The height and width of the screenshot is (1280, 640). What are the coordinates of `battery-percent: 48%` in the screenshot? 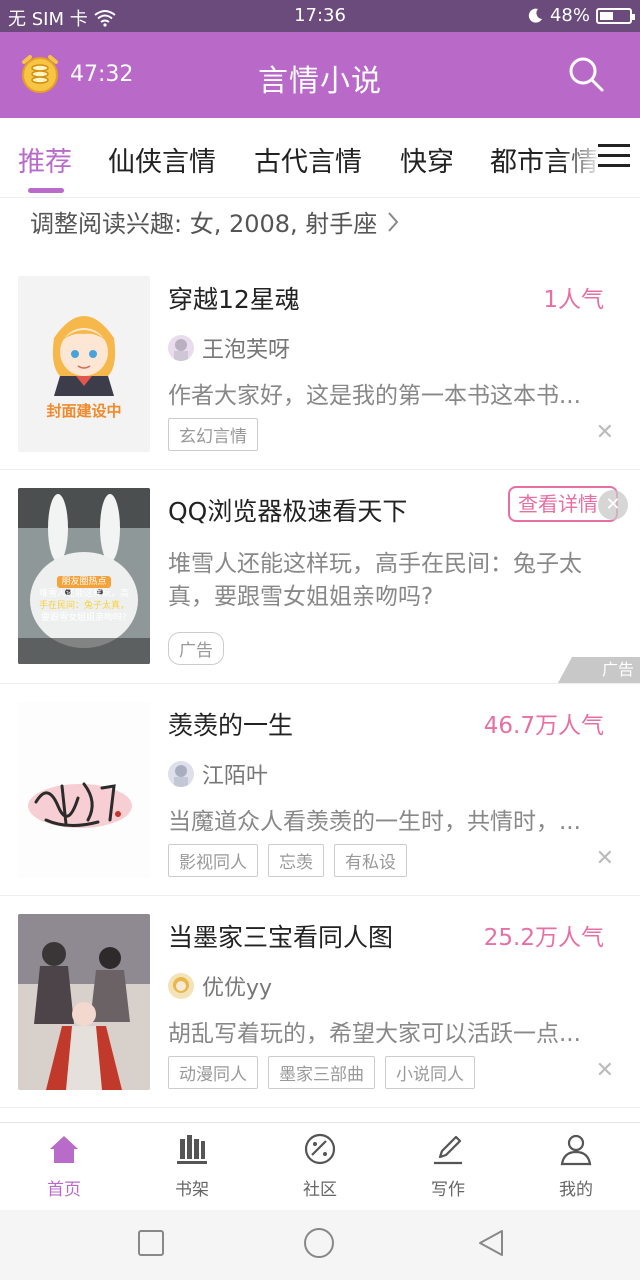 It's located at (569, 15).